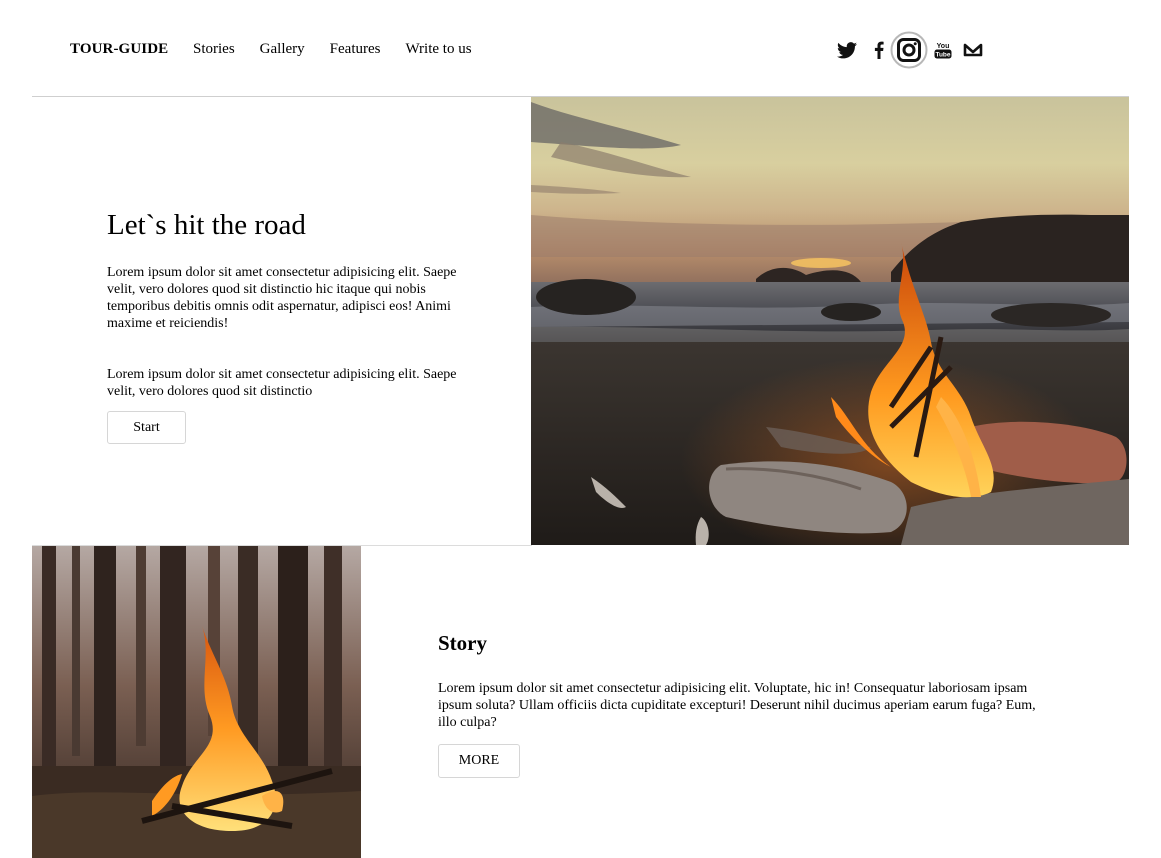 This screenshot has width=1161, height=858. What do you see at coordinates (462, 643) in the screenshot?
I see `story-title: Story` at bounding box center [462, 643].